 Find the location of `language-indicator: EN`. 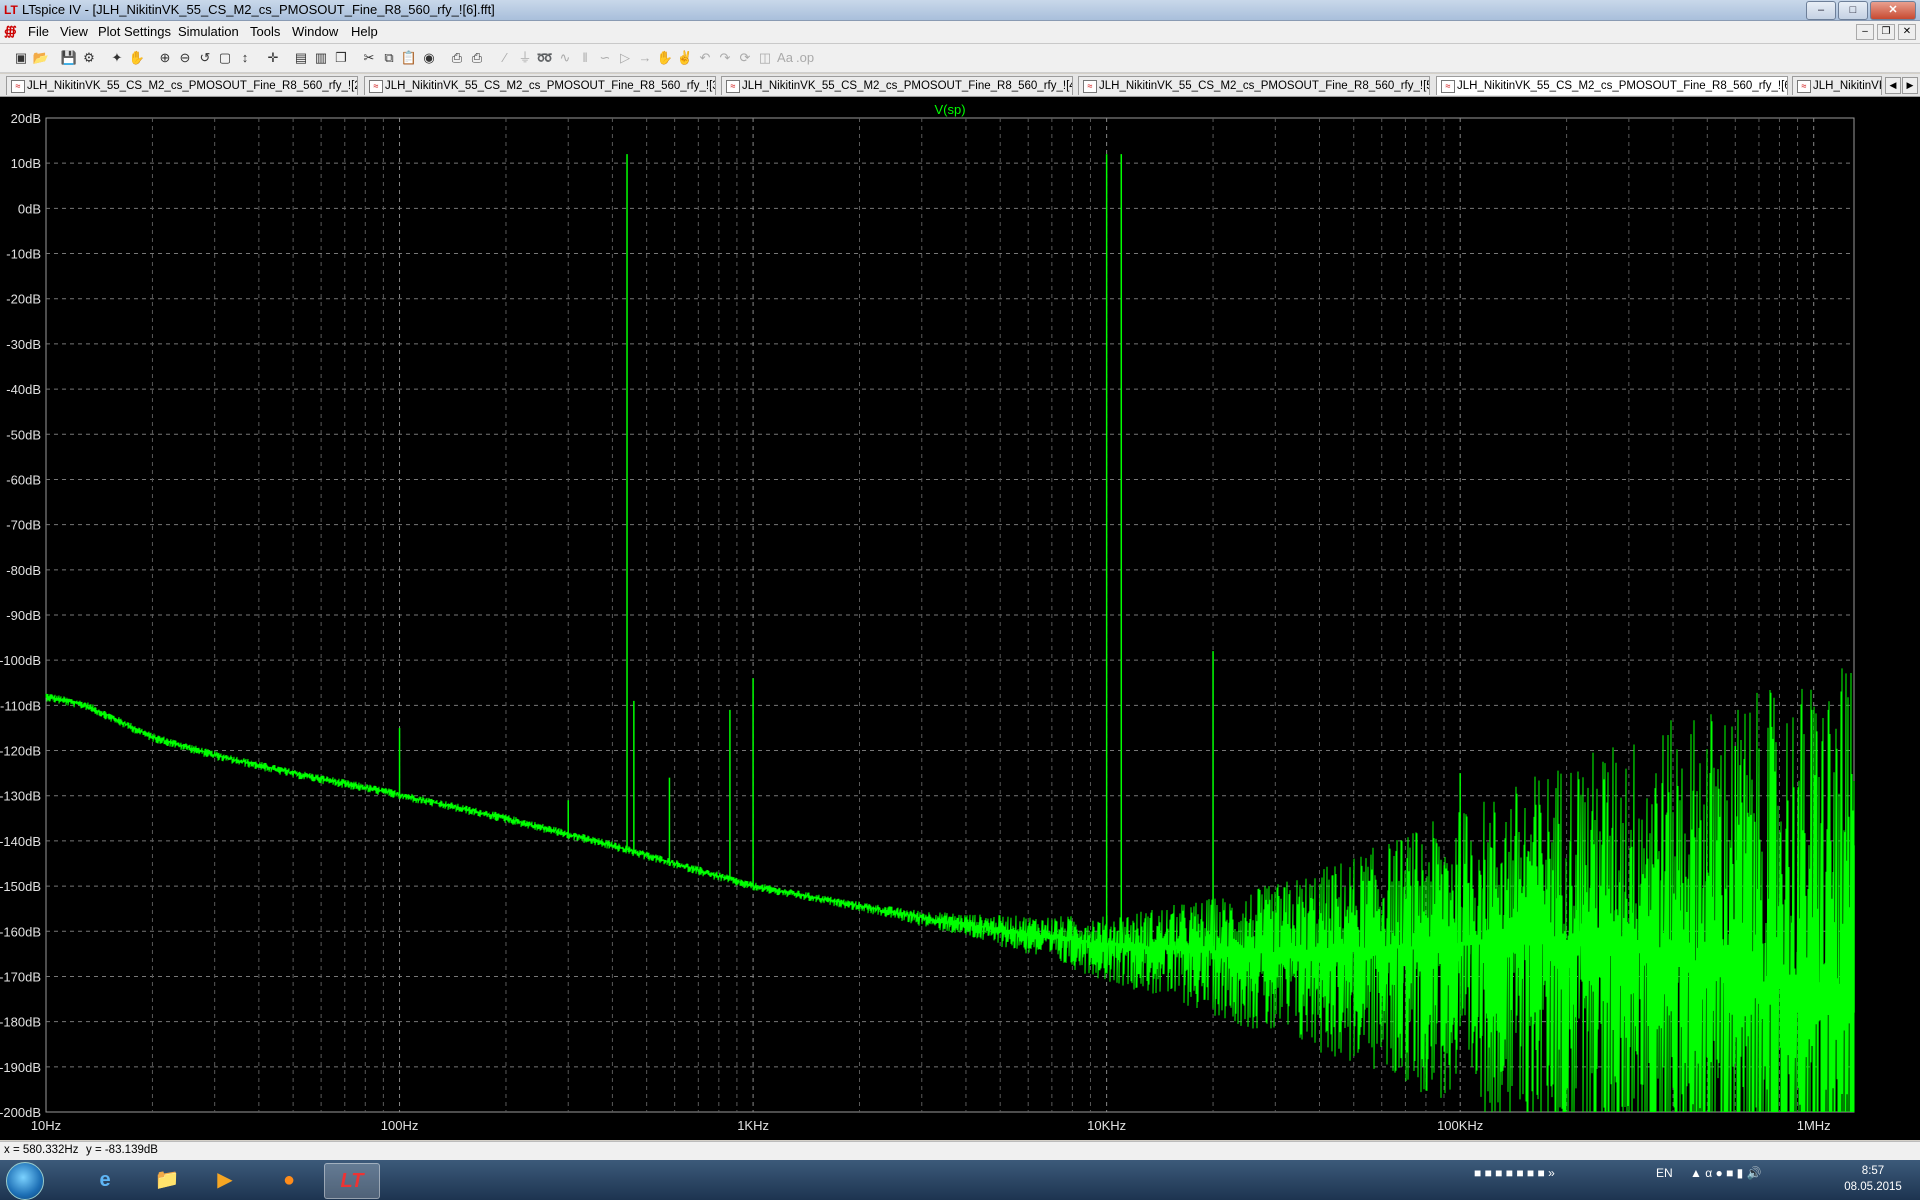

language-indicator: EN is located at coordinates (1664, 1173).